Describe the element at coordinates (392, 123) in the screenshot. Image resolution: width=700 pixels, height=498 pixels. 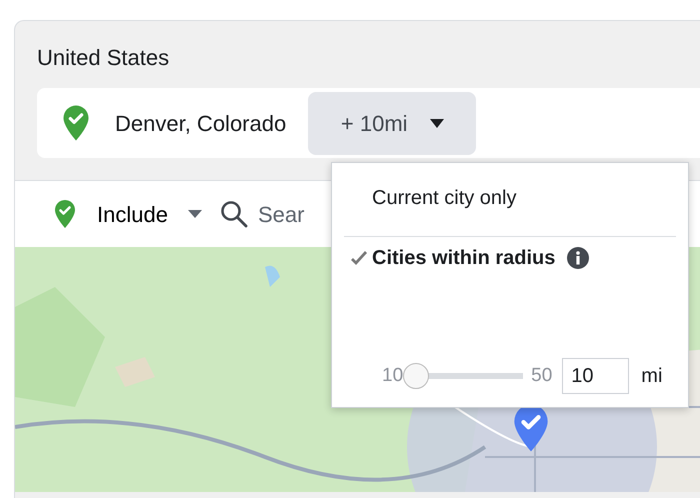
I see `radius-dropdown-button: + 10mi` at that location.